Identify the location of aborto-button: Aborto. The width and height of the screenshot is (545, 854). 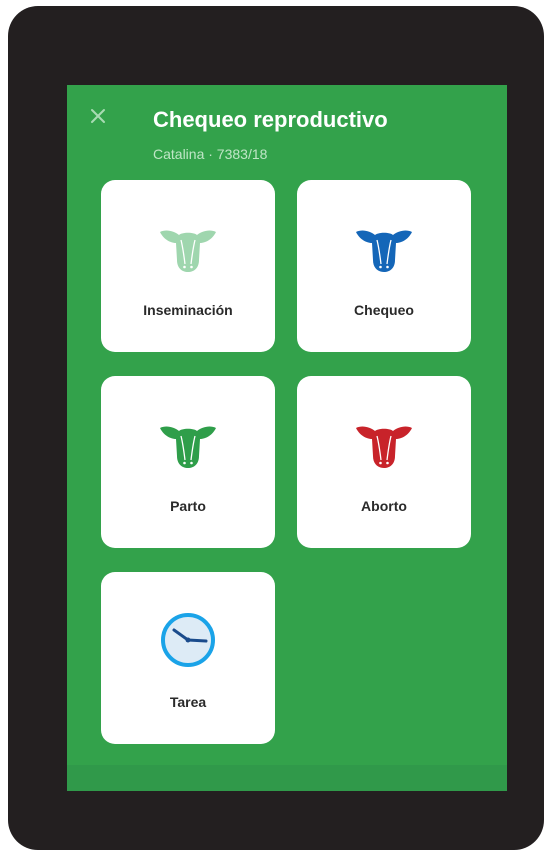
(384, 462).